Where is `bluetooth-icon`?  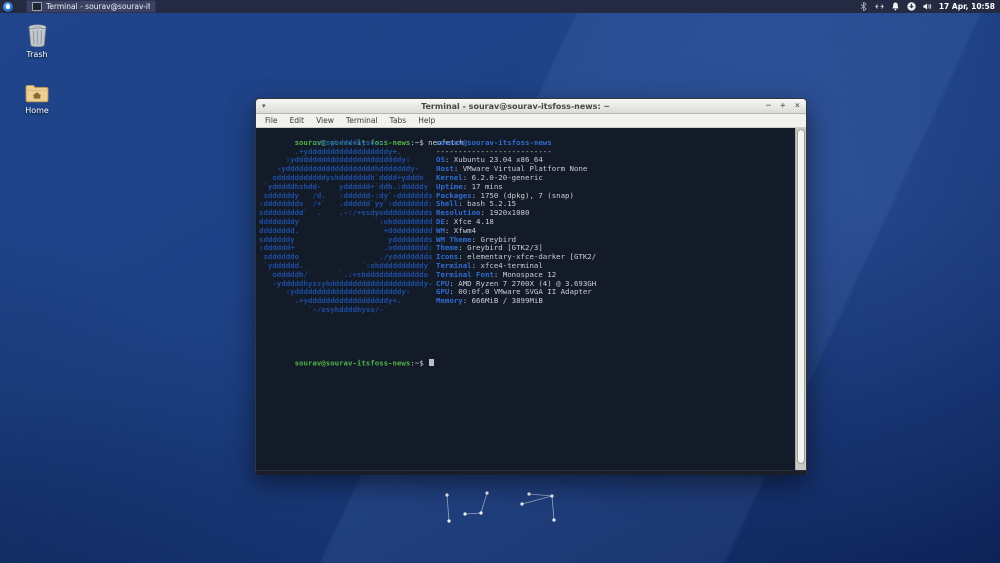
bluetooth-icon is located at coordinates (863, 6).